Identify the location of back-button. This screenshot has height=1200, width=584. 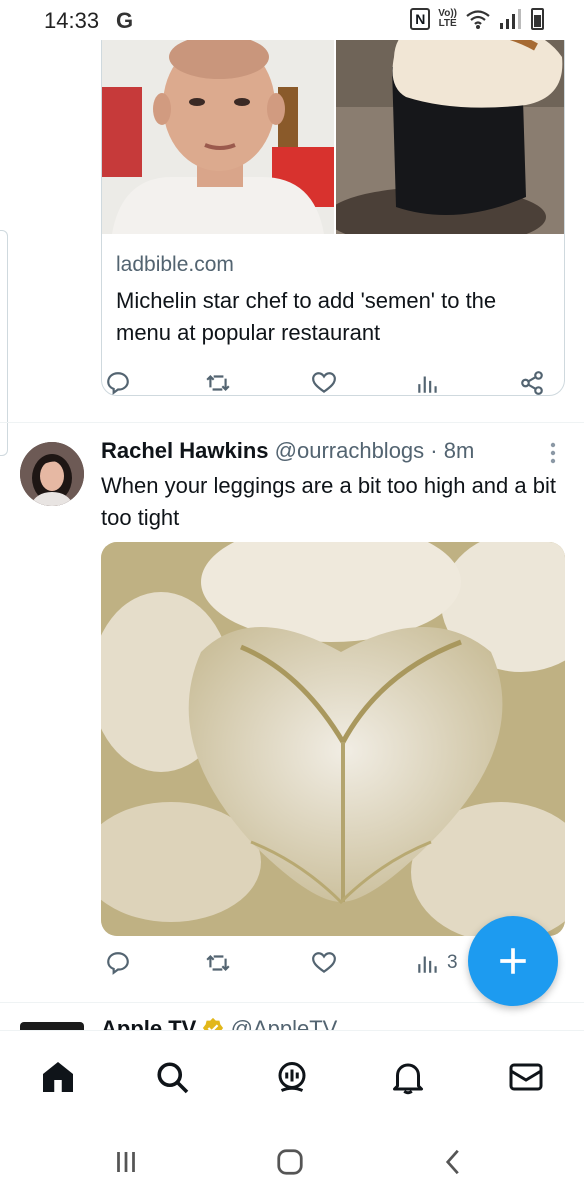
(454, 1162).